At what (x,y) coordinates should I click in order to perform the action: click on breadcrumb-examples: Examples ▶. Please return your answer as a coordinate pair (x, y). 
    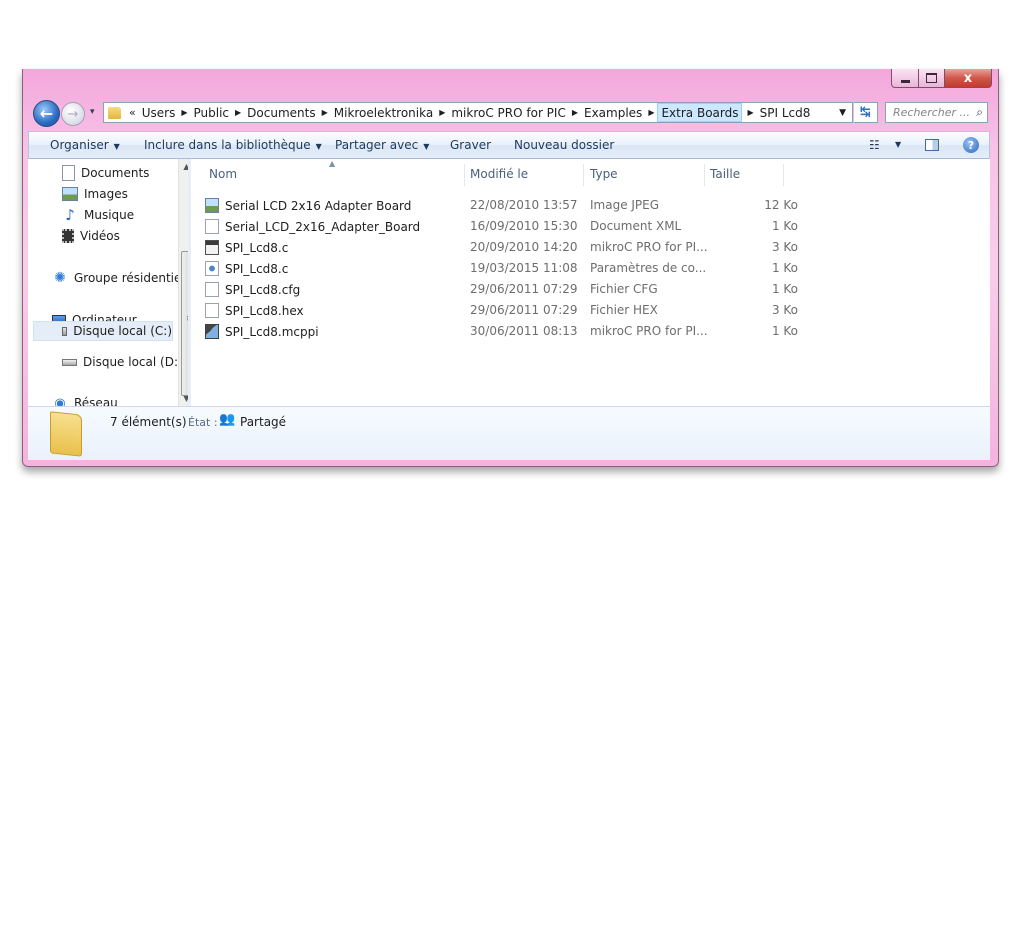
    Looking at the image, I should click on (619, 112).